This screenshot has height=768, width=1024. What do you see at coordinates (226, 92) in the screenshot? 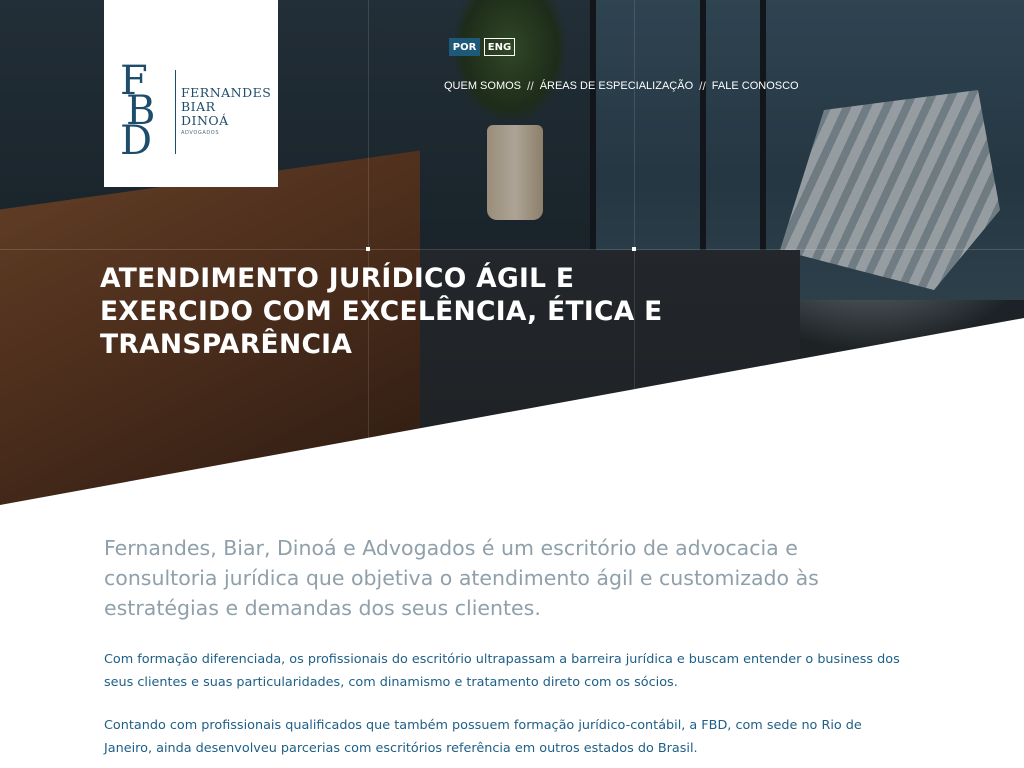
I see `logo-name-line: FERNANDES` at bounding box center [226, 92].